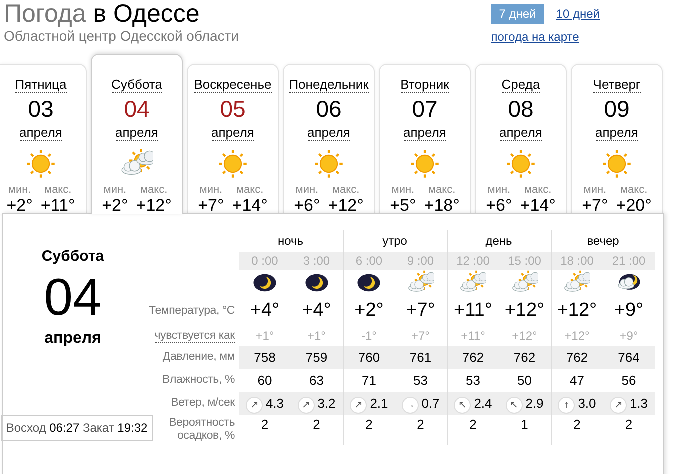  I want to click on wind-speed: 2.9, so click(535, 403).